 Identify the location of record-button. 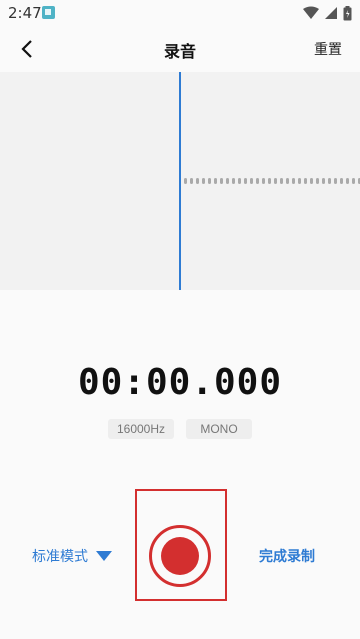
(180, 556).